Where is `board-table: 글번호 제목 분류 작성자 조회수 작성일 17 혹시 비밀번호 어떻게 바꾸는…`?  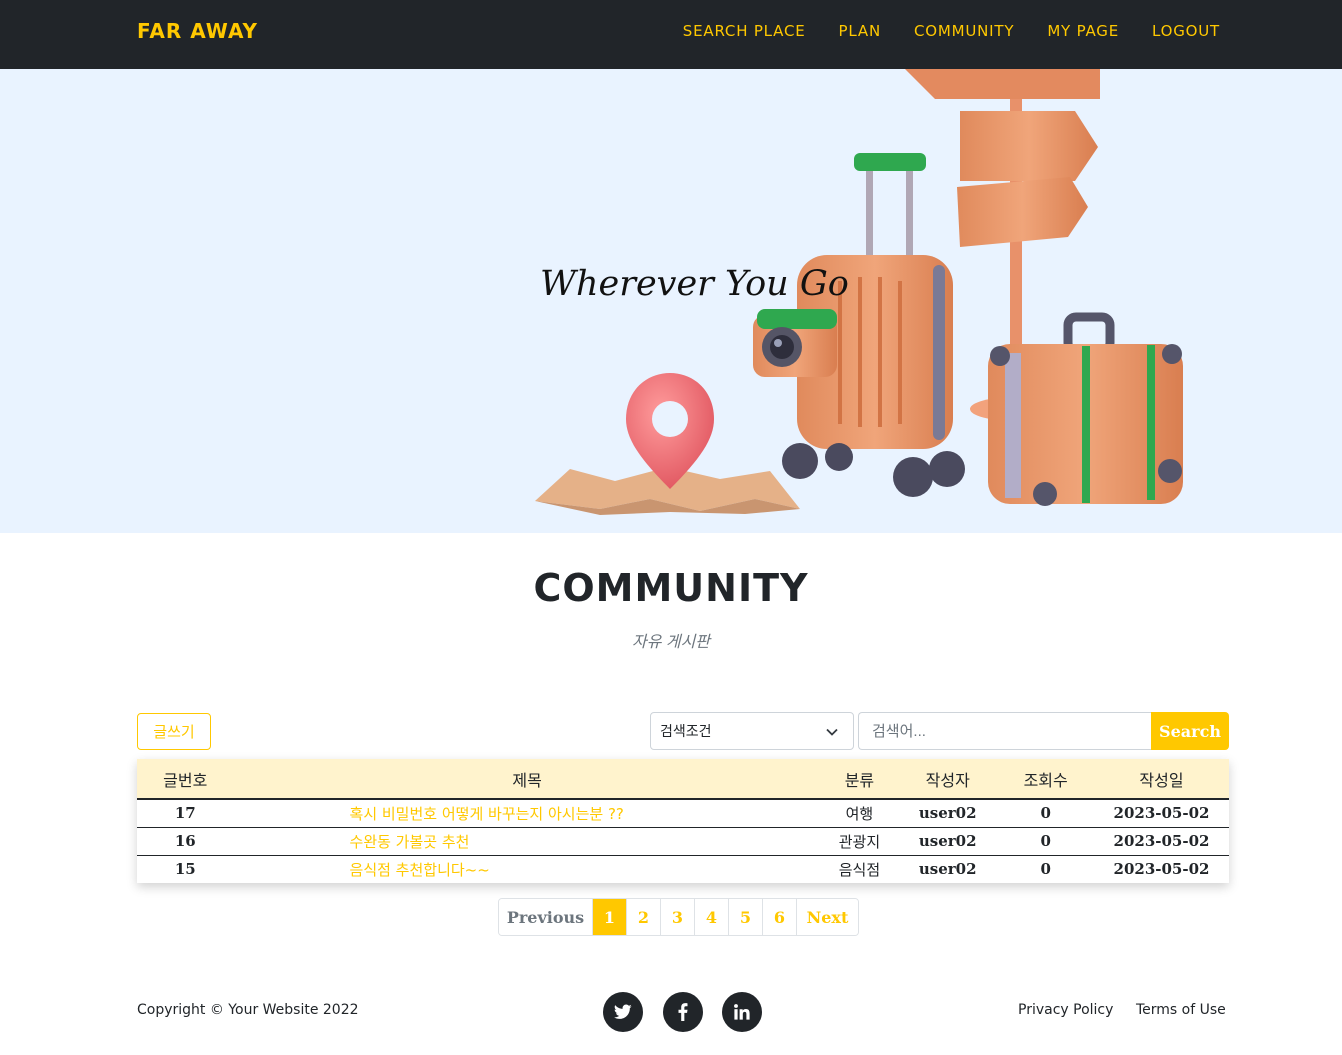
board-table: 글번호 제목 분류 작성자 조회수 작성일 17 혹시 비밀번호 어떻게 바꾸는… is located at coordinates (683, 821).